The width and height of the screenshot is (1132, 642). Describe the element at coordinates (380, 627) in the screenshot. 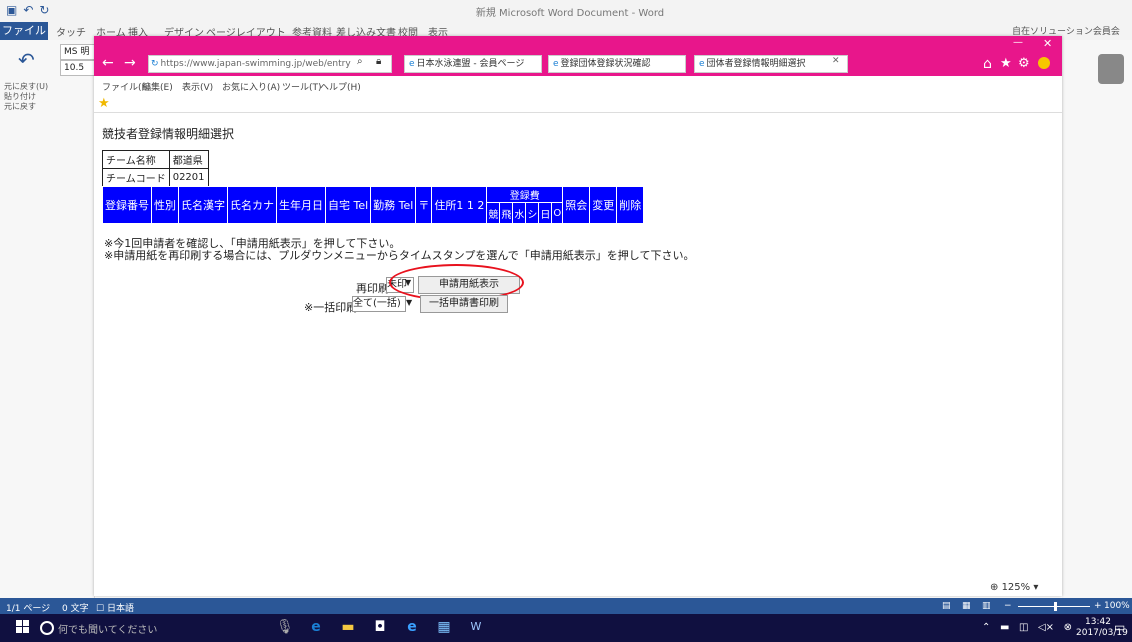

I see `store-icon: ◘` at that location.